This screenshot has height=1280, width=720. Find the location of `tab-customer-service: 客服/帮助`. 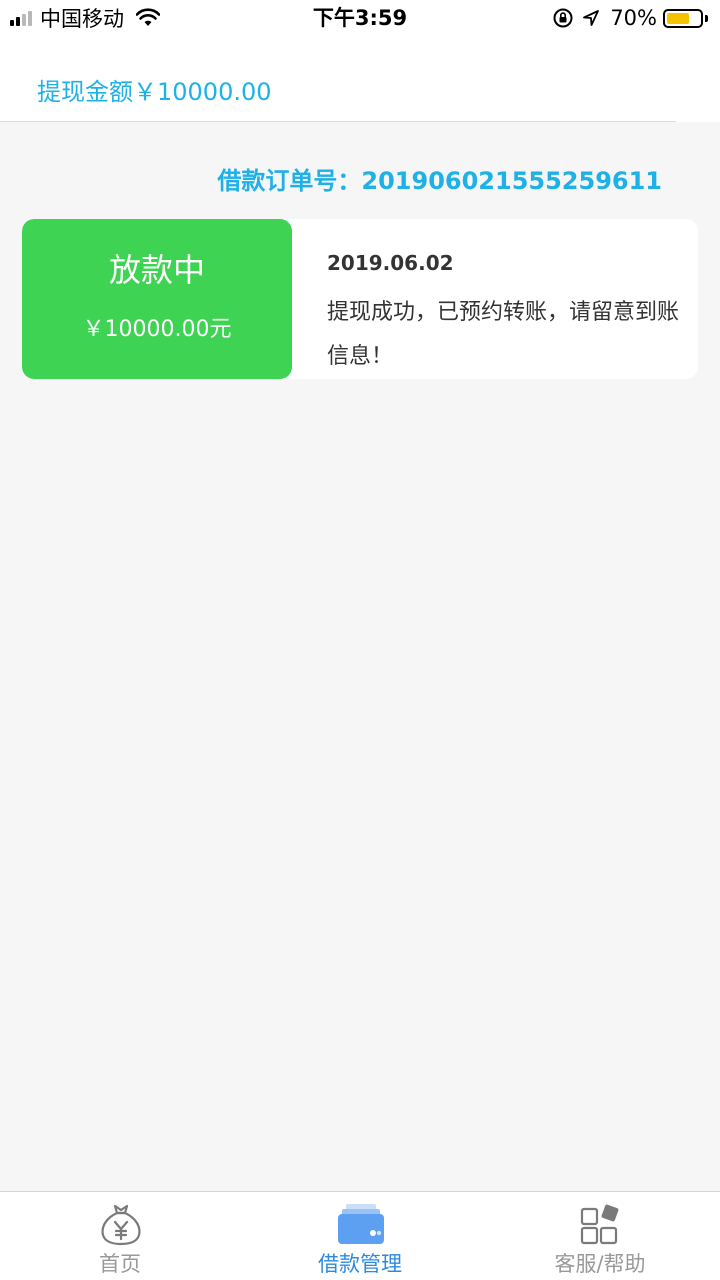

tab-customer-service: 客服/帮助 is located at coordinates (600, 1236).